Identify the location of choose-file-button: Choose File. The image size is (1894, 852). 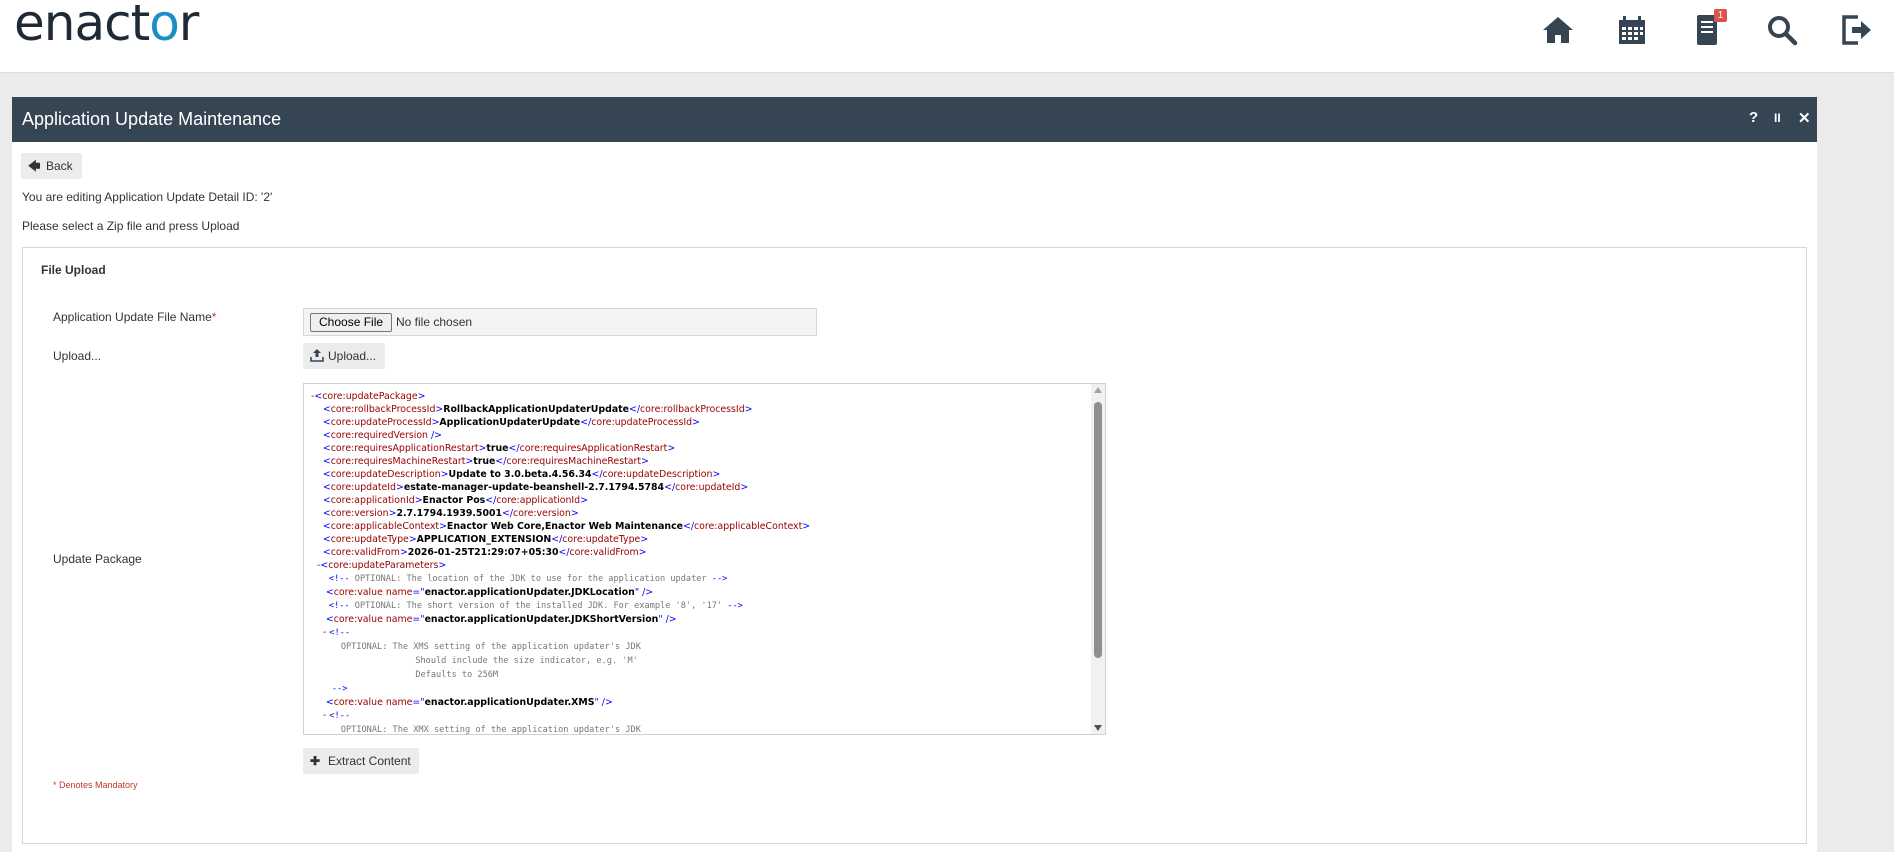
(351, 322).